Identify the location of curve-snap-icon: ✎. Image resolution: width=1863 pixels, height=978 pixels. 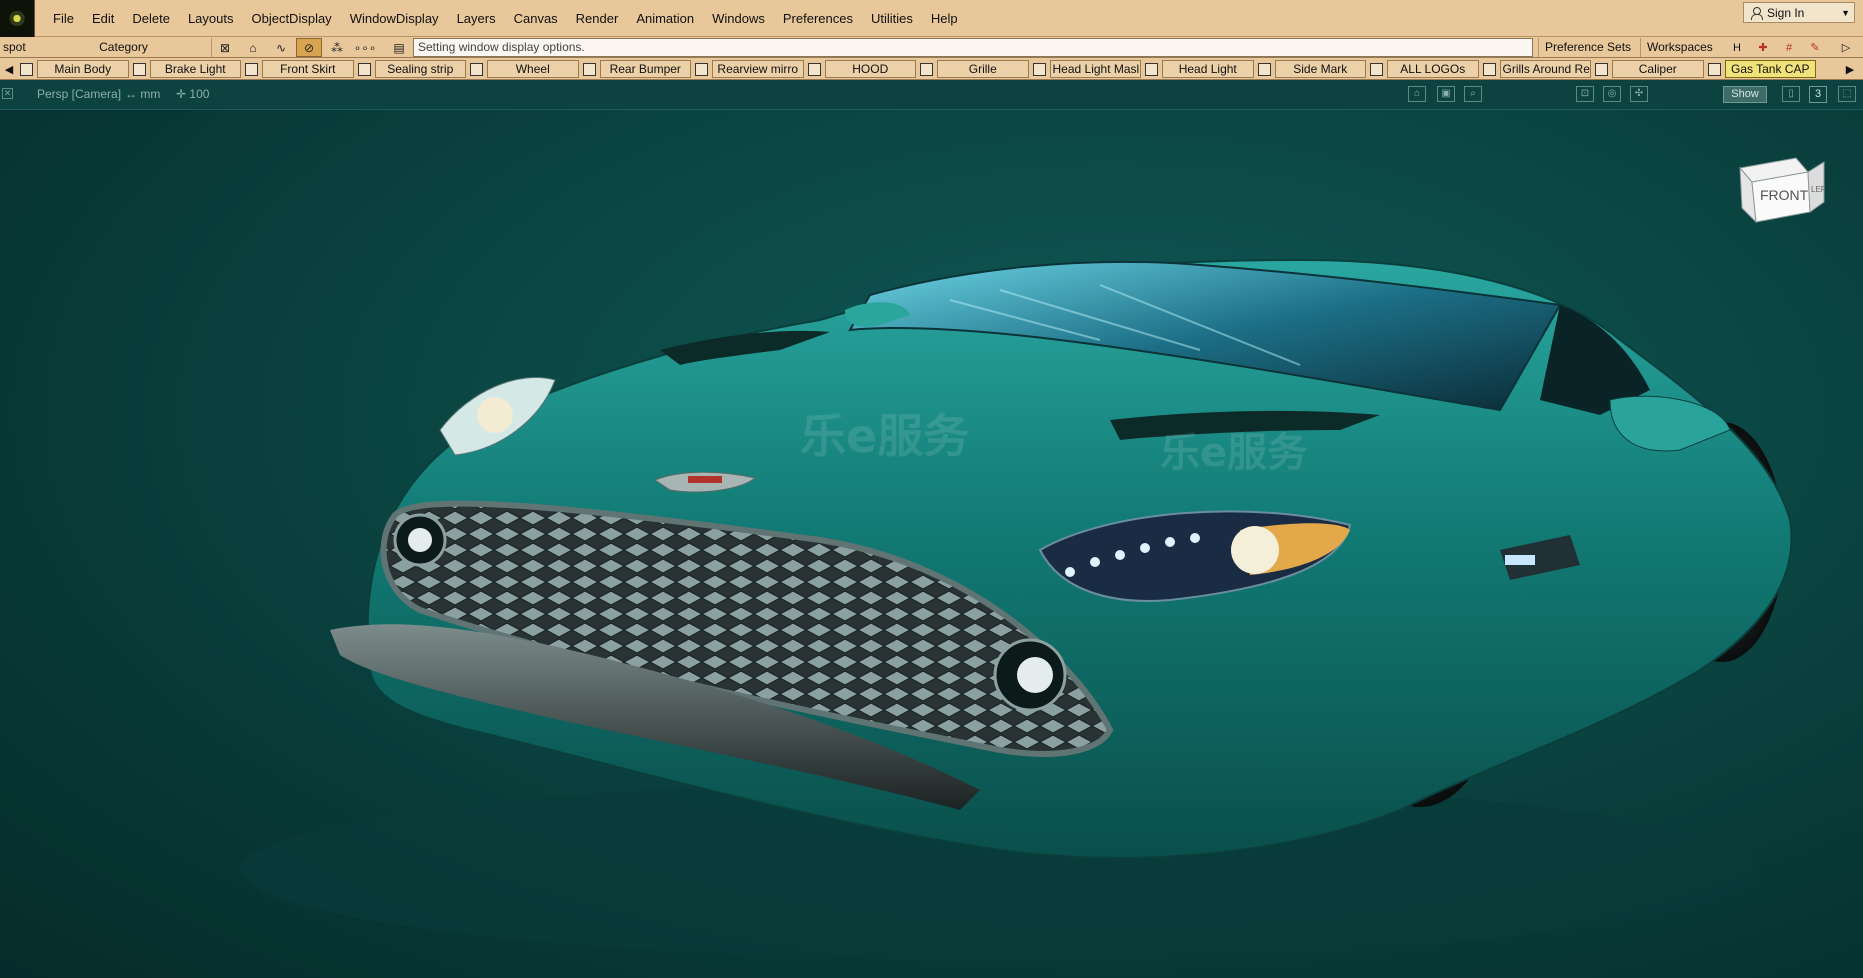
(1815, 47).